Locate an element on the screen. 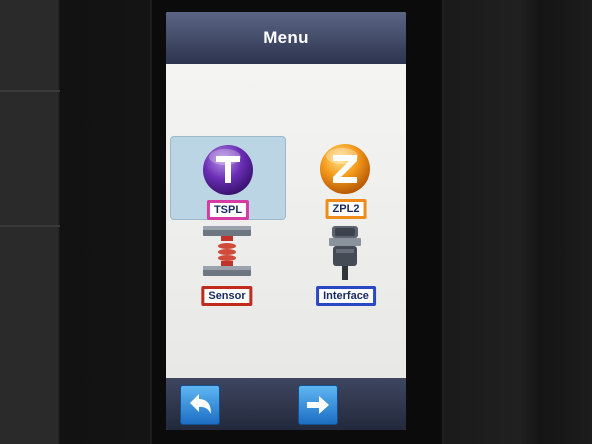  sensor-icon is located at coordinates (227, 251).